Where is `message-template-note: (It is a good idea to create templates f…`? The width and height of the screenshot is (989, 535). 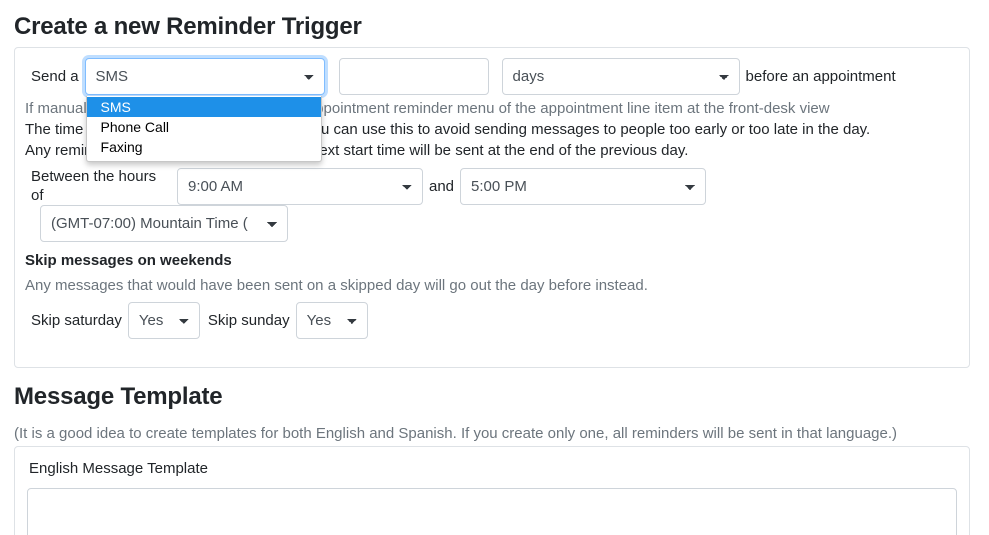
message-template-note: (It is a good idea to create templates f… is located at coordinates (456, 433).